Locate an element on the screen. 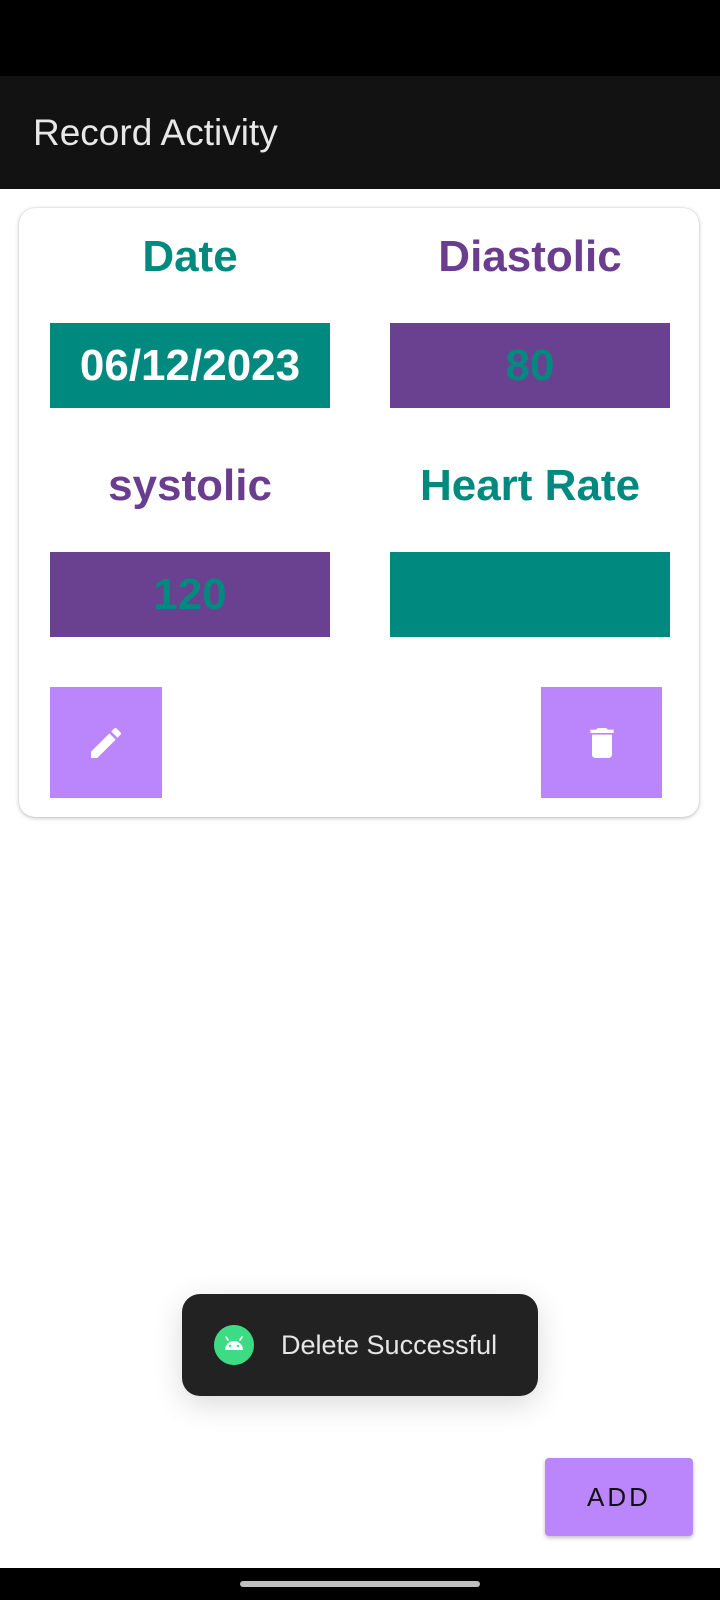 The height and width of the screenshot is (1600, 720). pencil-icon is located at coordinates (106, 742).